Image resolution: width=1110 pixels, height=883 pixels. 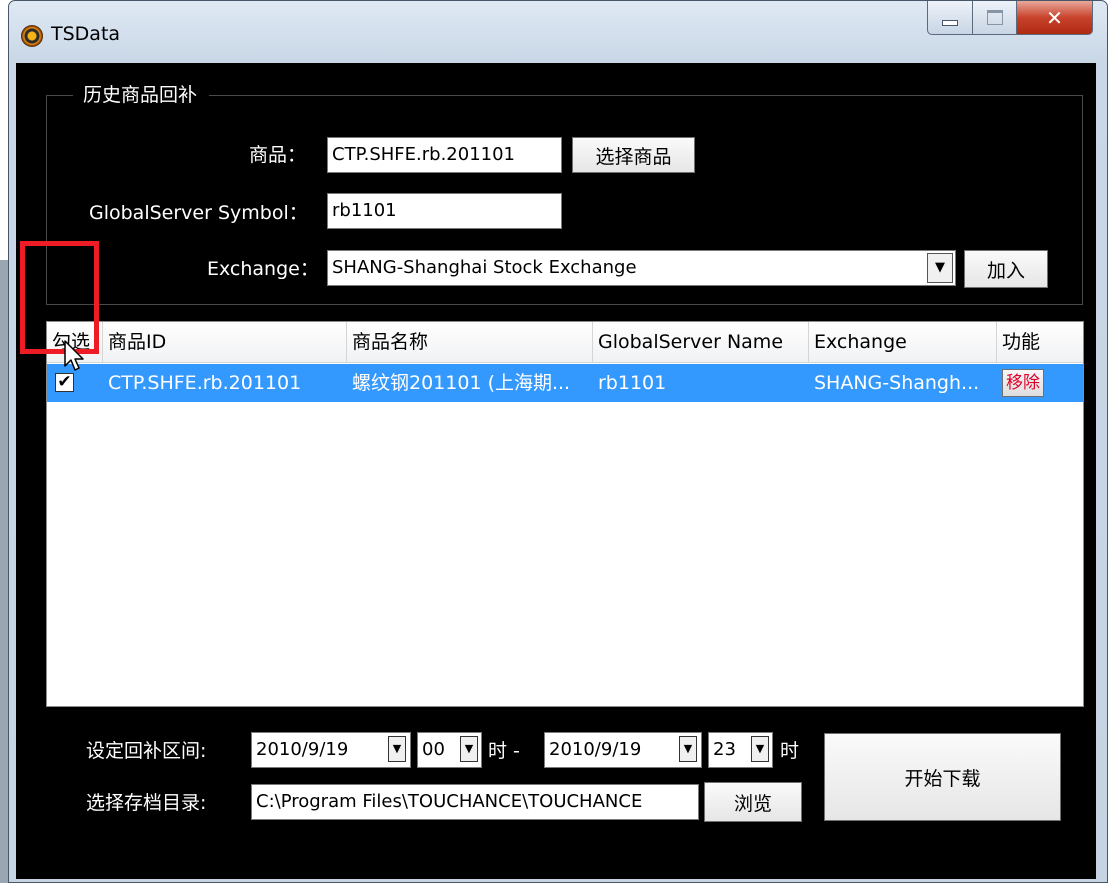 I want to click on symbol-label: GlobalServer Symbol：, so click(x=198, y=213).